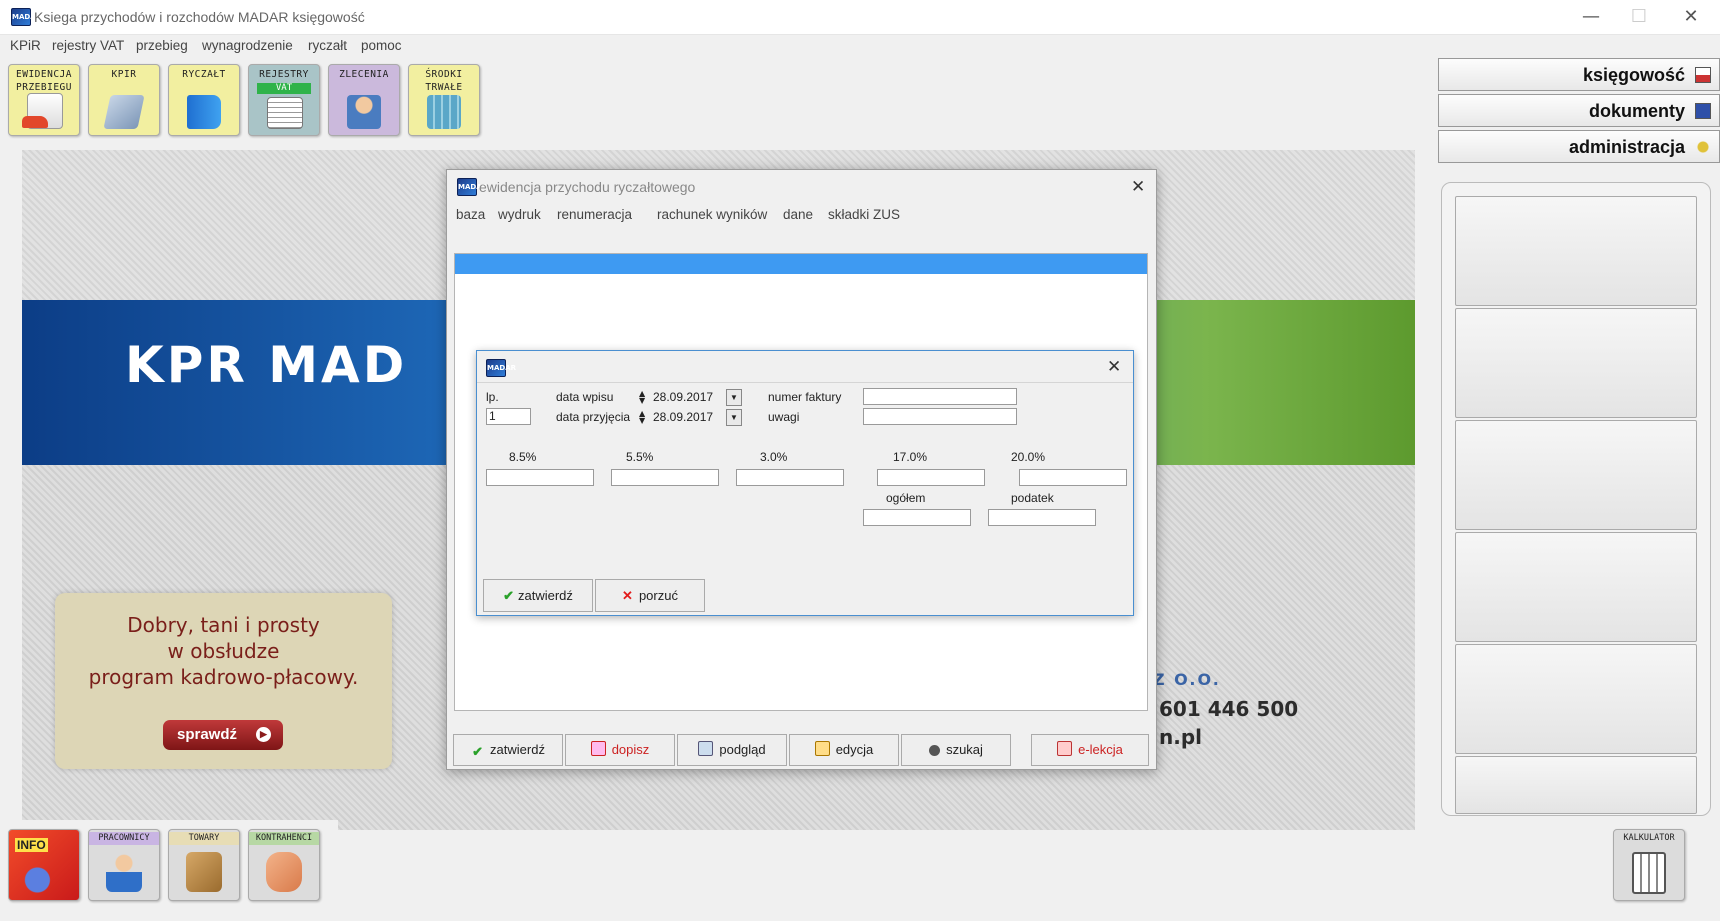 The image size is (1720, 921). Describe the element at coordinates (798, 214) in the screenshot. I see `dialog-menu-dane: dane` at that location.